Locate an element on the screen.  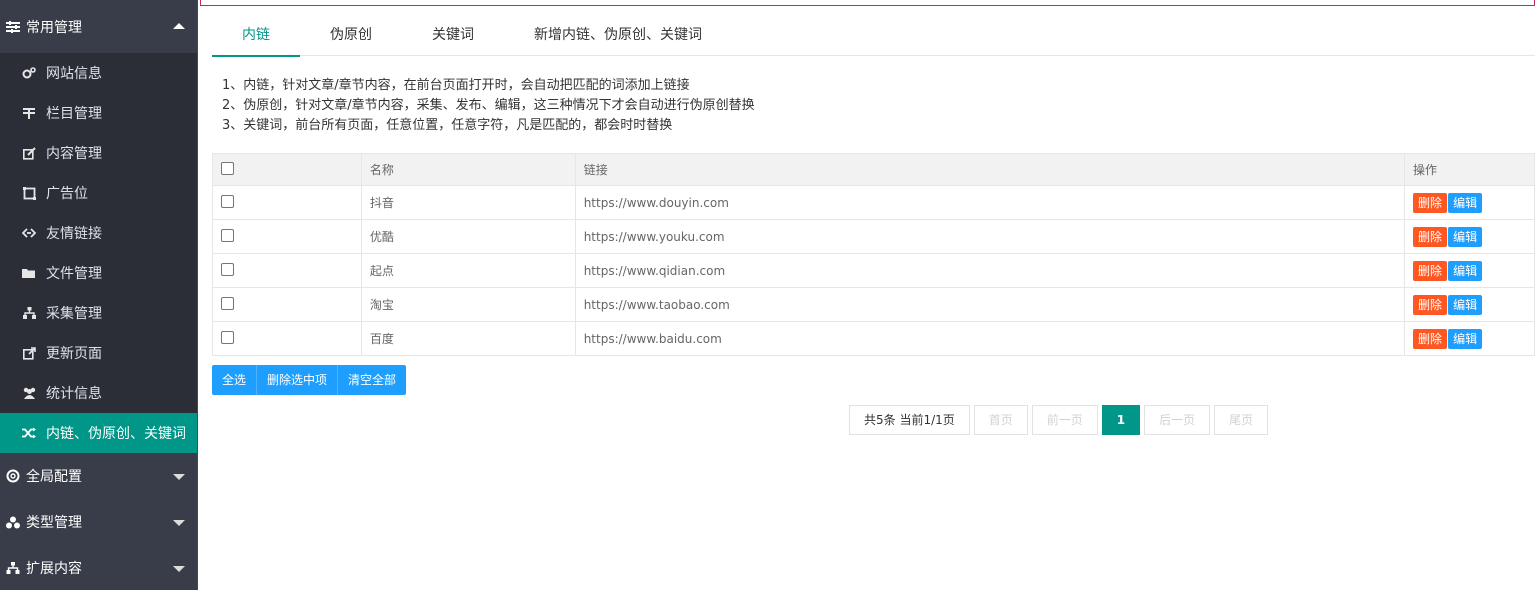
sidebar-item-collect: 采集管理 is located at coordinates (98, 313).